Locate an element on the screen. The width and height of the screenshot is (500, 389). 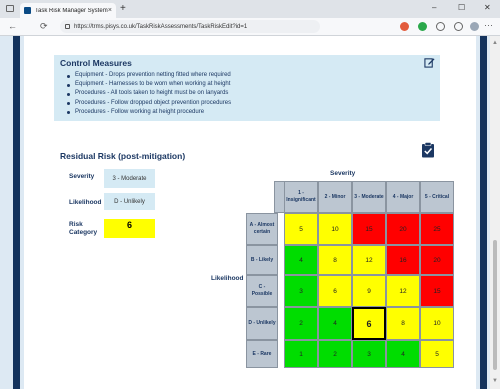
residual-risk-title: Residual Risk (post-mitigation) is located at coordinates (123, 156).